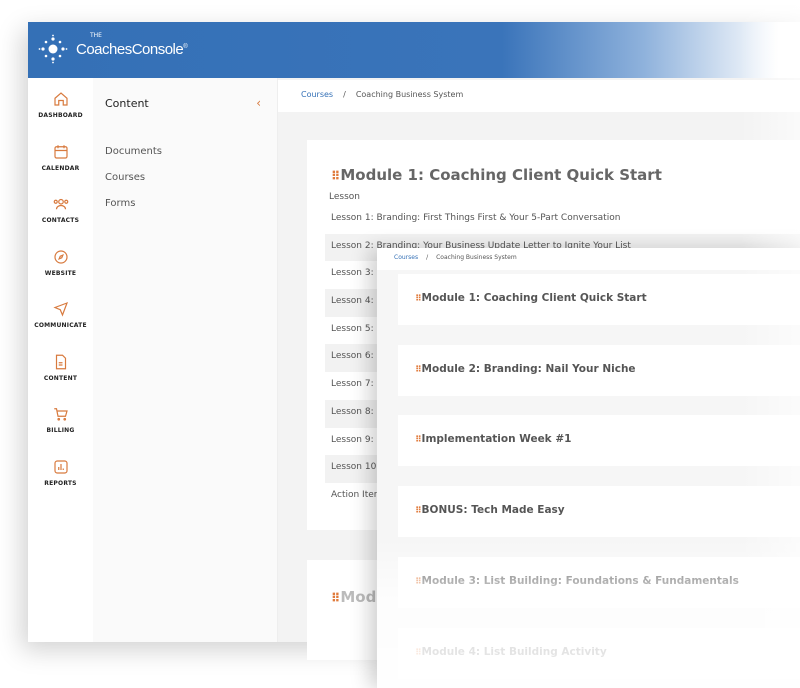  Describe the element at coordinates (133, 211) in the screenshot. I see `nav-forms: Forms` at that location.